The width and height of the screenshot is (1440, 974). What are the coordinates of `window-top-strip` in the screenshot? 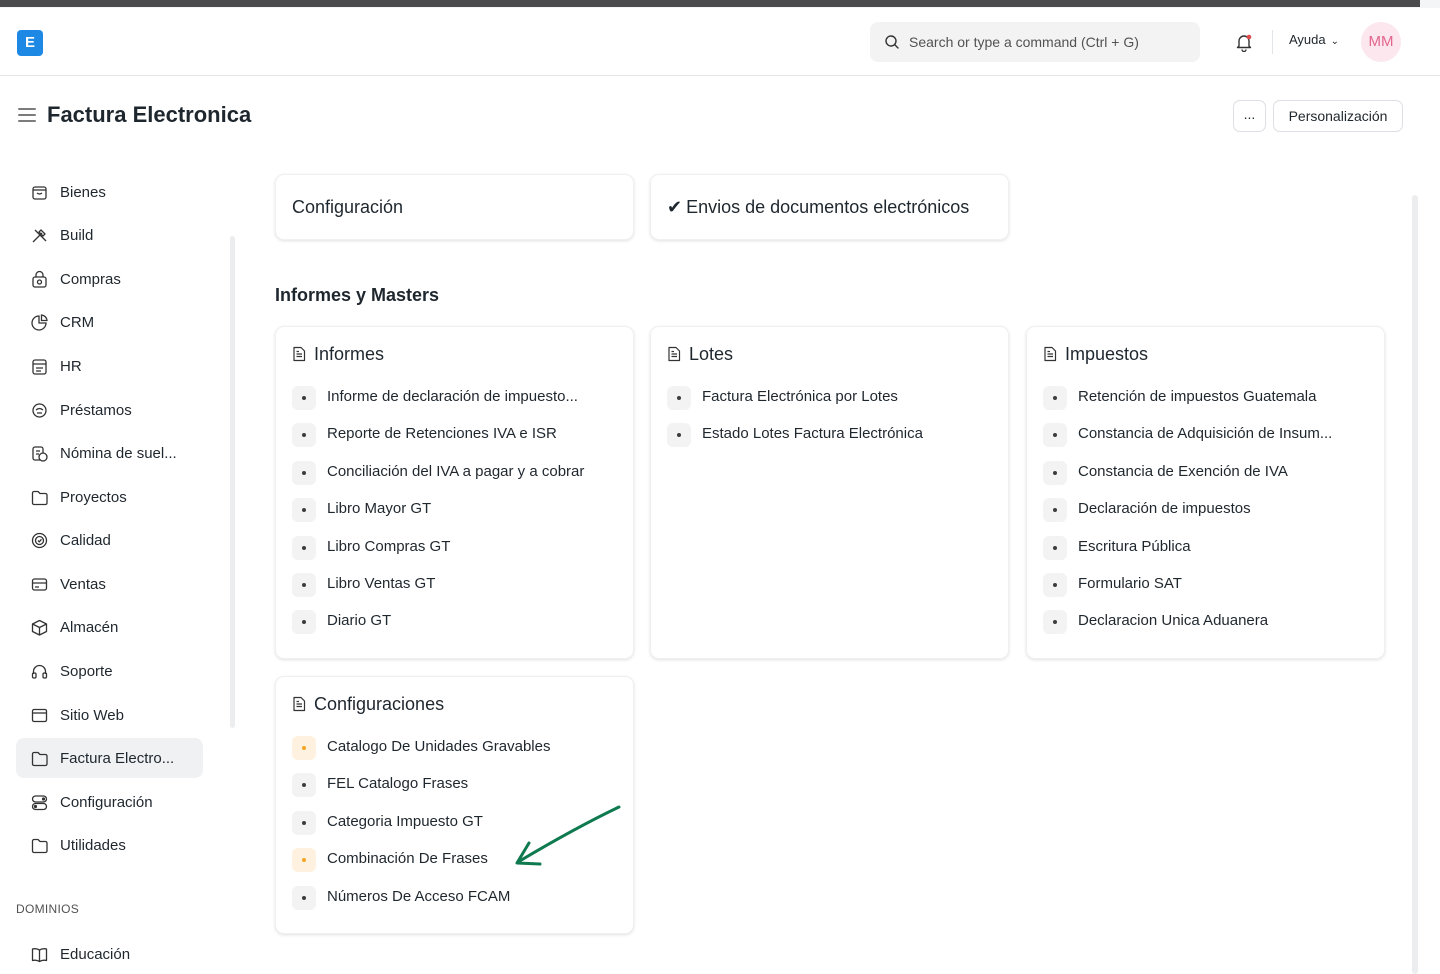 It's located at (720, 4).